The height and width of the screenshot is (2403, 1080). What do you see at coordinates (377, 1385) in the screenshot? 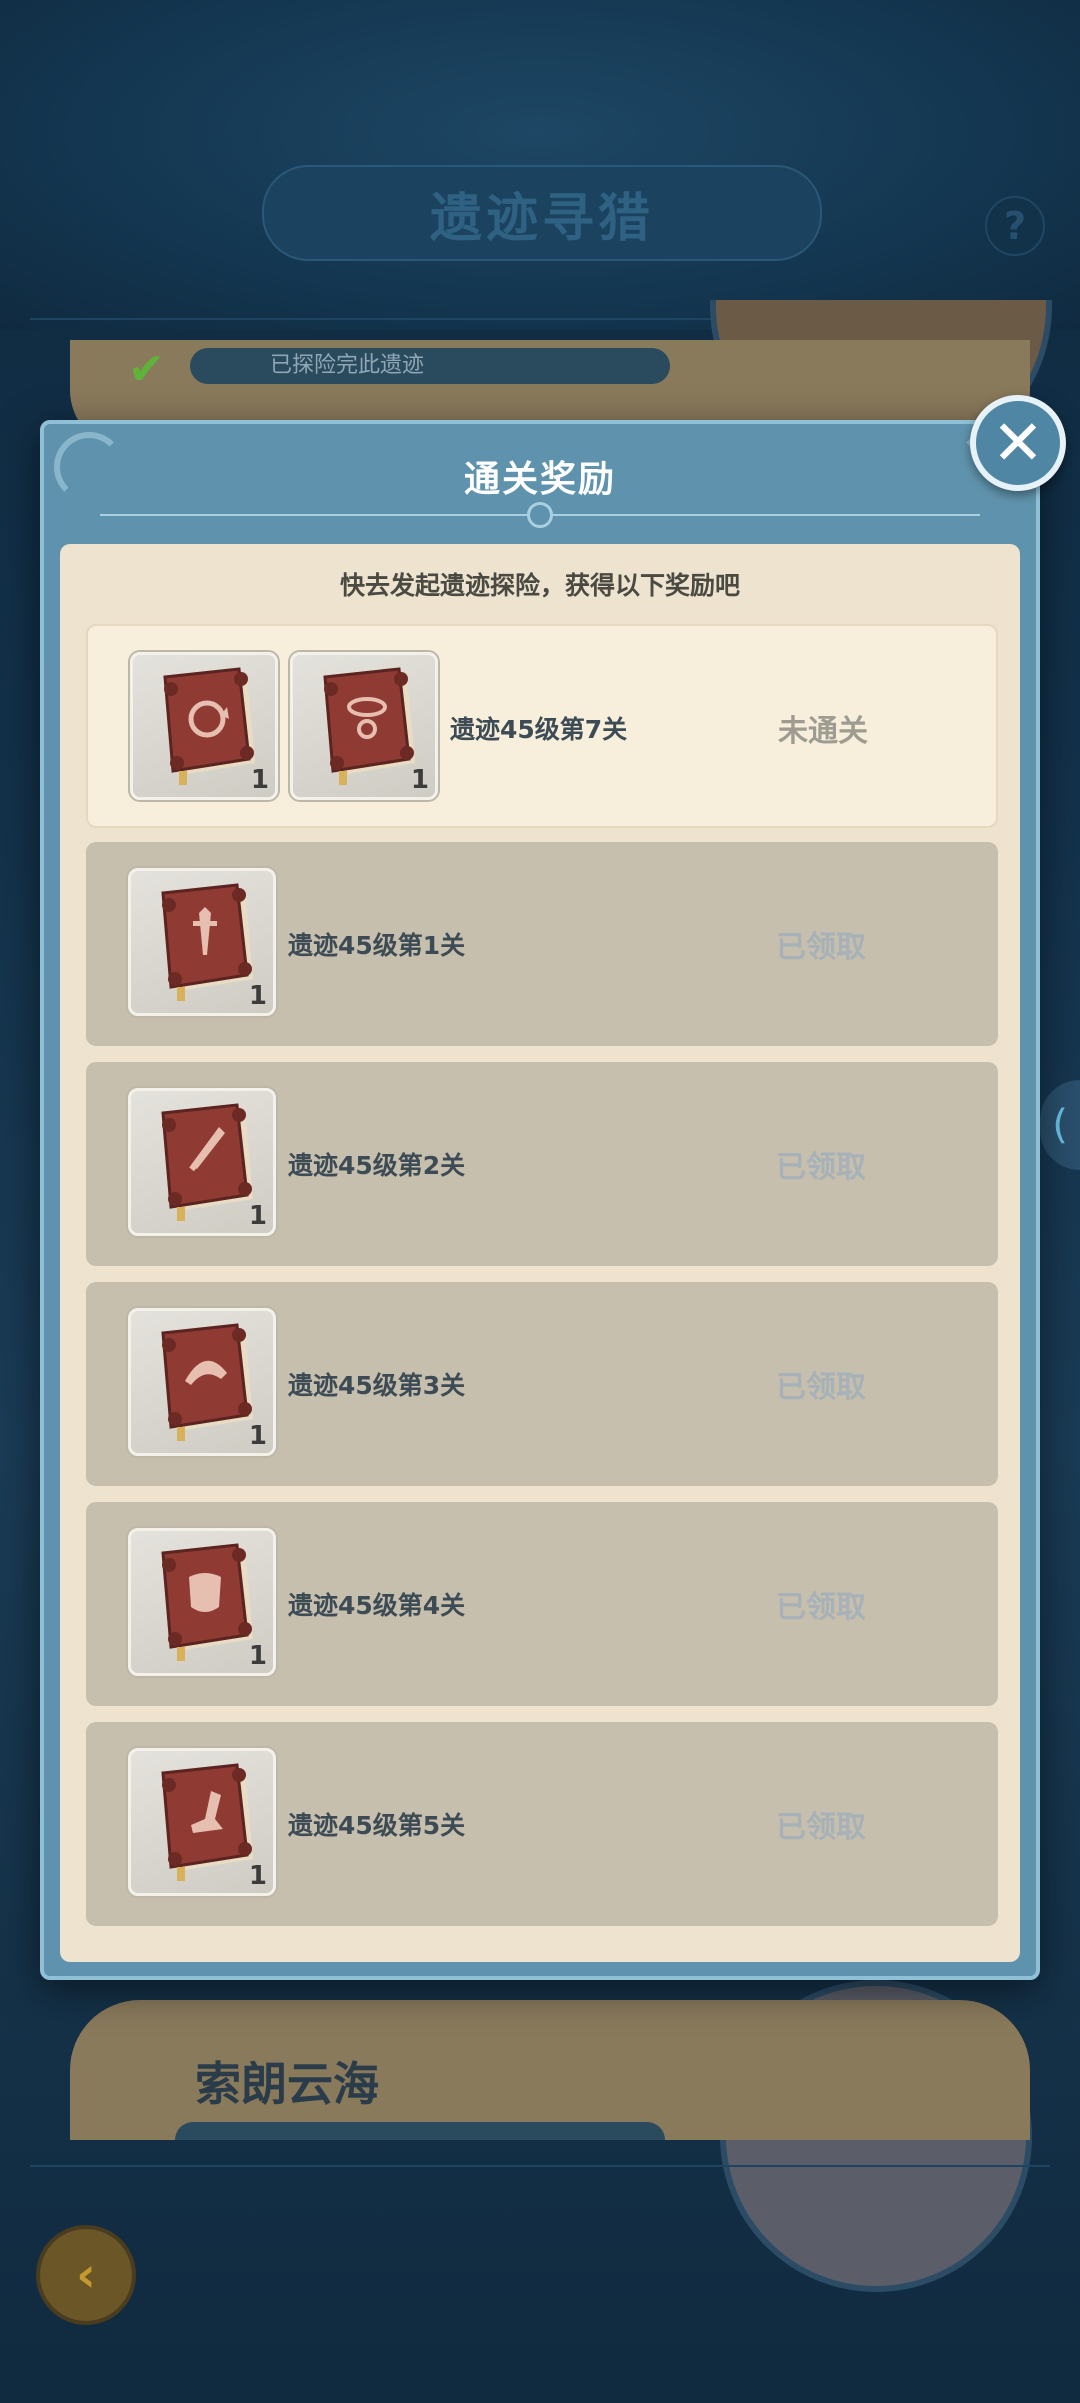
I see `stage-label: 遗迹45级第3关` at bounding box center [377, 1385].